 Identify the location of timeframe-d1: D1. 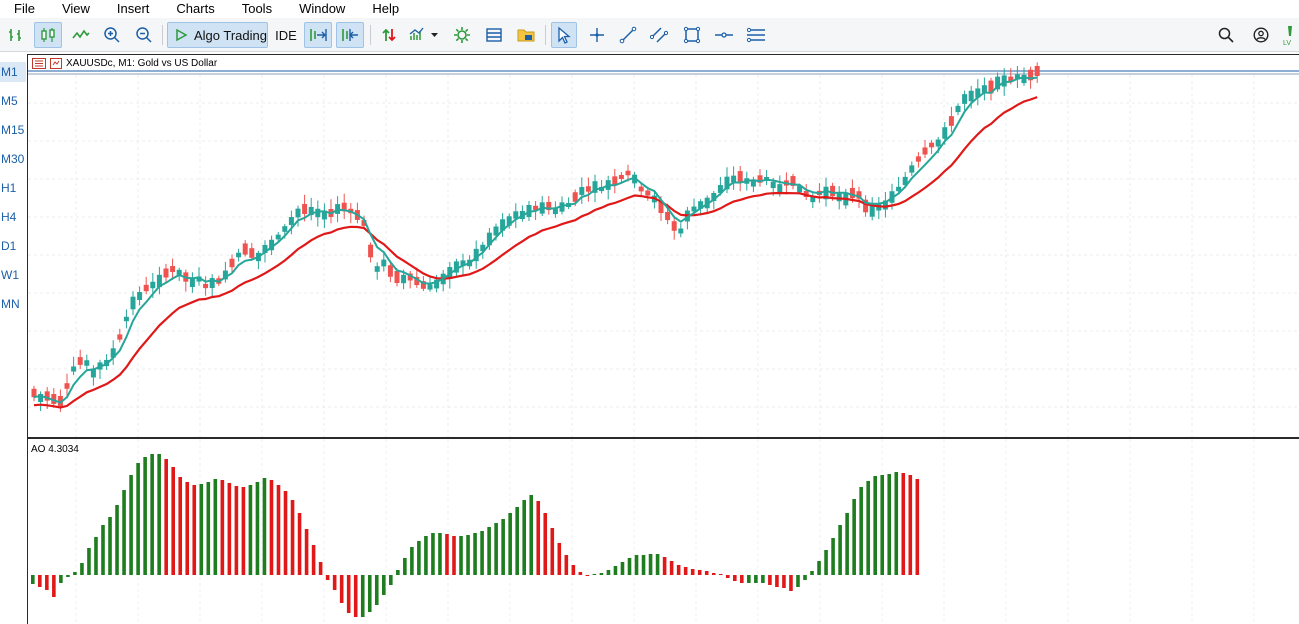
(13, 246).